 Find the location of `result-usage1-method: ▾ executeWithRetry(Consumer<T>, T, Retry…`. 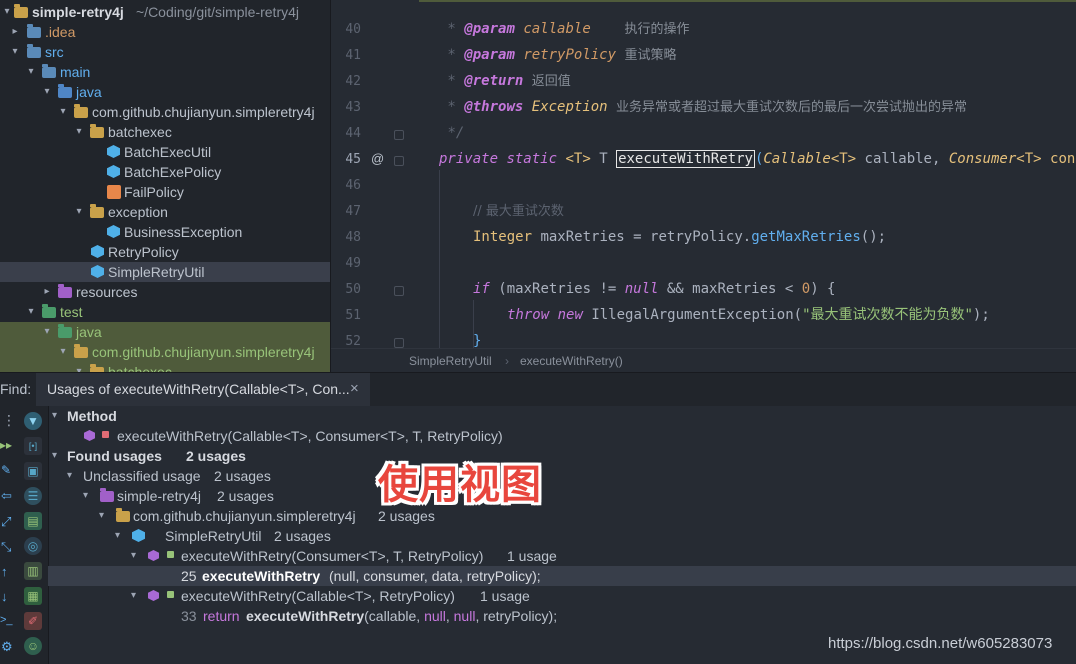

result-usage1-method: ▾ executeWithRetry(Consumer<T>, T, Retry… is located at coordinates (562, 556).